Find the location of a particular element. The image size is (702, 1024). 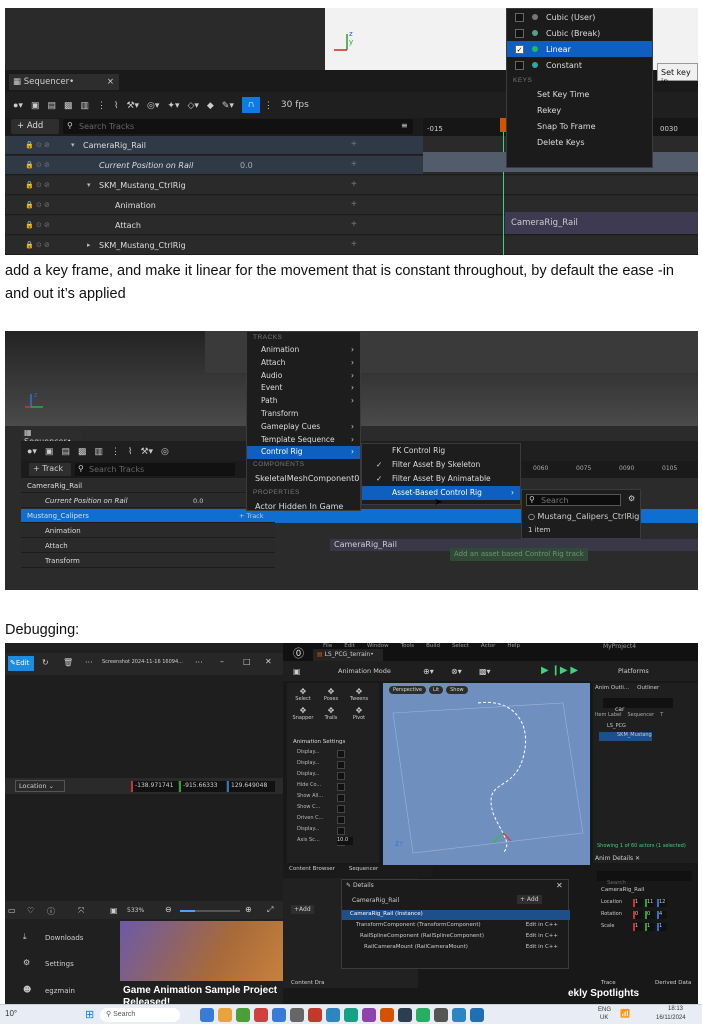

details-value-field: 0 is located at coordinates (650, 915).